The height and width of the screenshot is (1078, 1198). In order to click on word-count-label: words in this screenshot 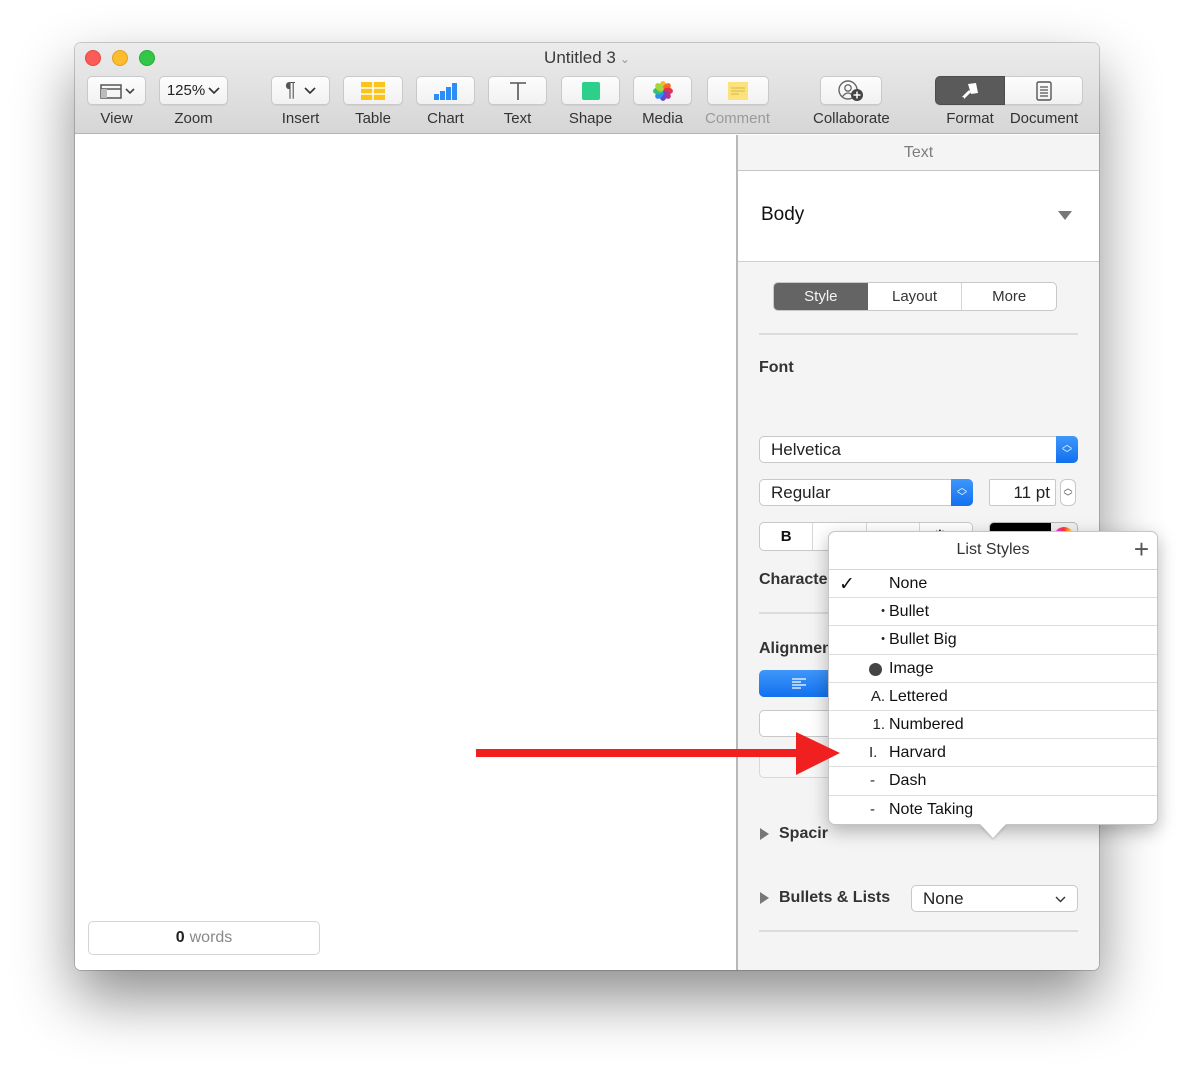, I will do `click(211, 937)`.